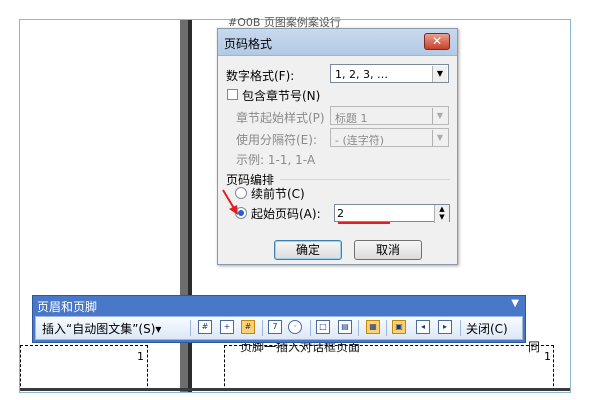  I want to click on page-bottom-edge, so click(295, 389).